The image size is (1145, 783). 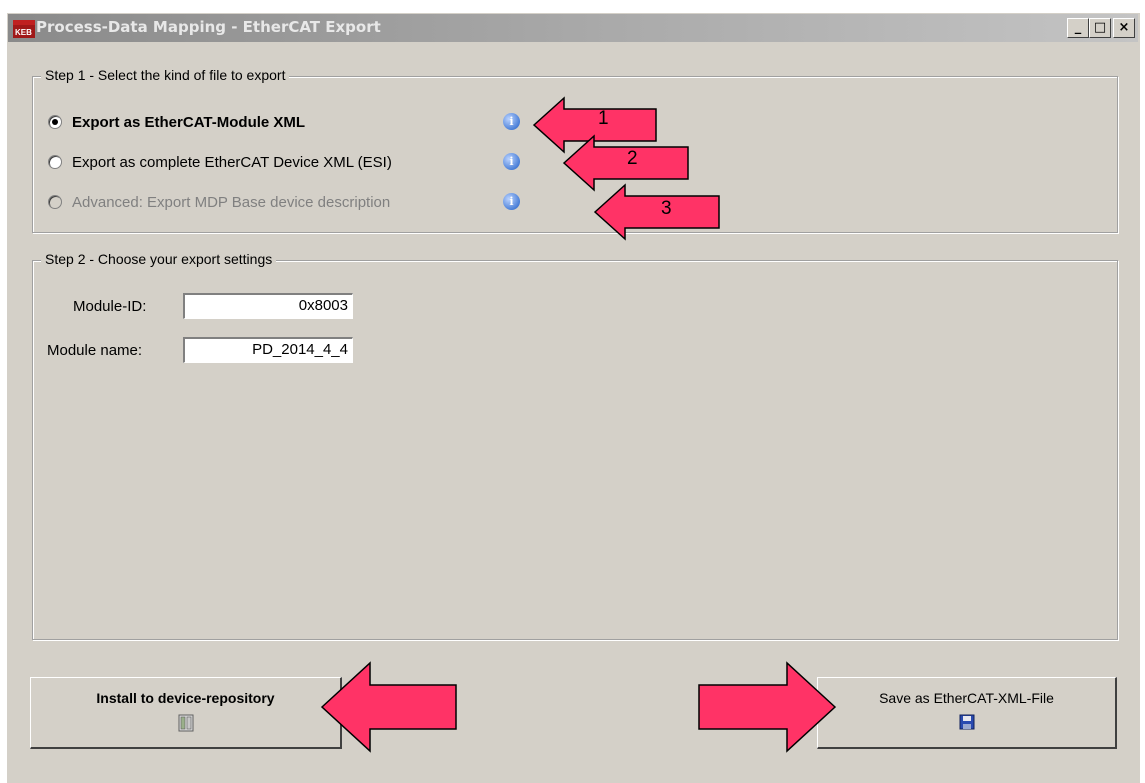 What do you see at coordinates (95, 350) in the screenshot?
I see `module-name-label: Module name:` at bounding box center [95, 350].